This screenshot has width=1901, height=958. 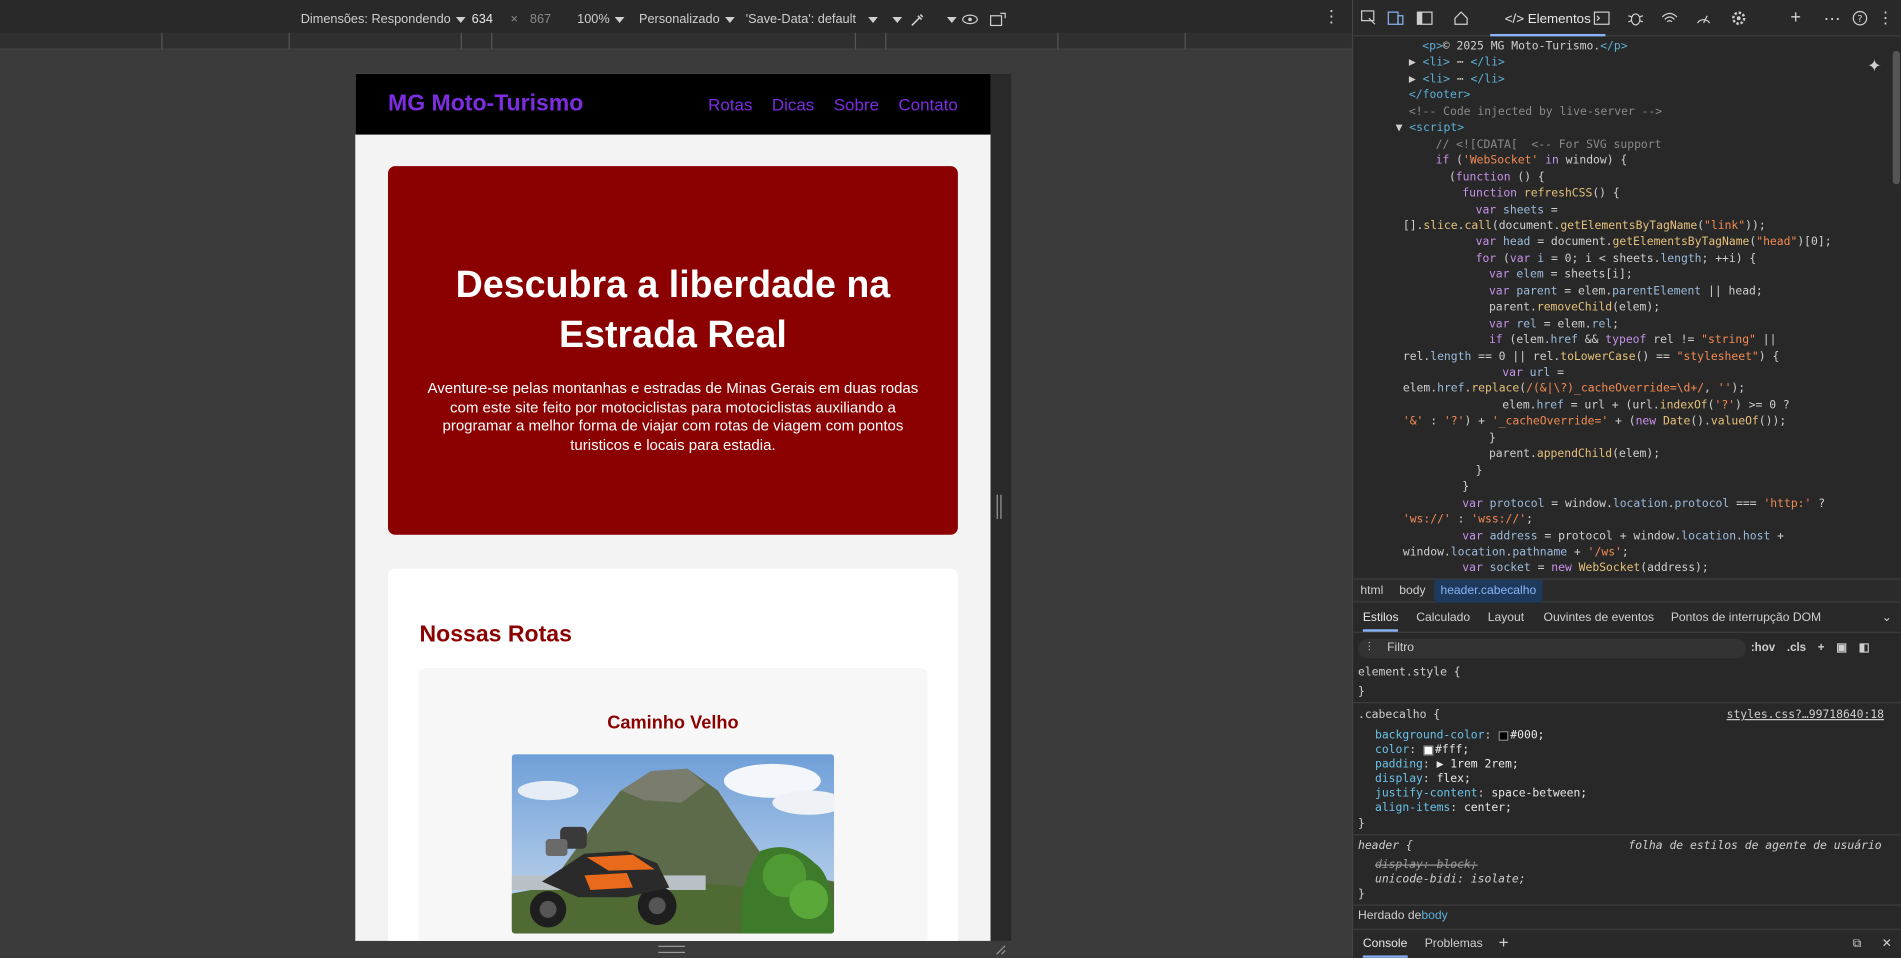 What do you see at coordinates (540, 19) in the screenshot?
I see `height-input: 867` at bounding box center [540, 19].